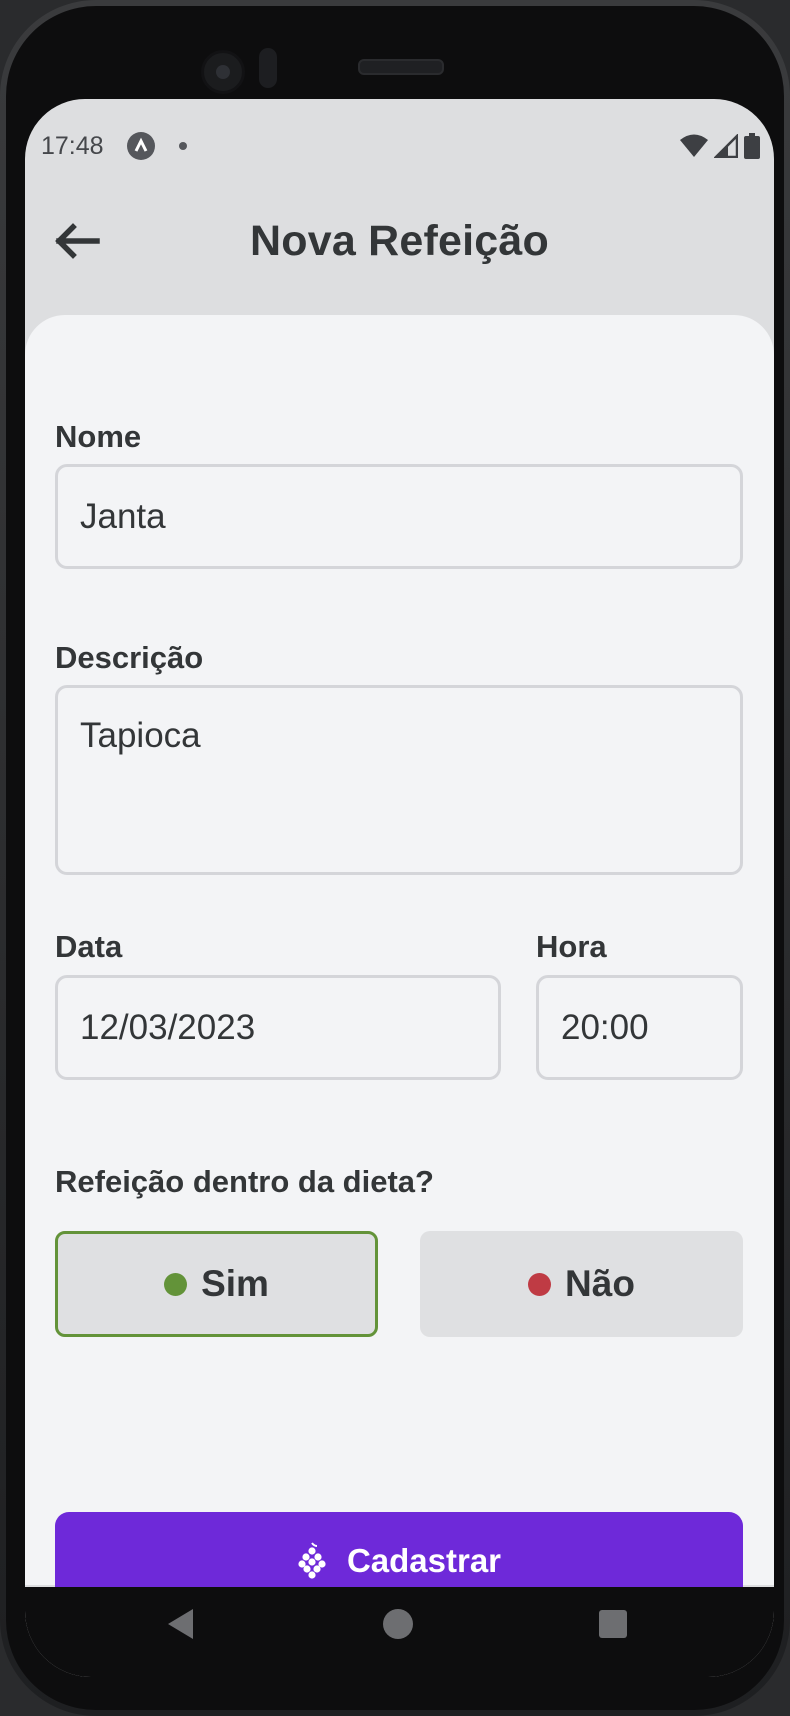 This screenshot has height=1716, width=790. Describe the element at coordinates (401, 67) in the screenshot. I see `earpiece-speaker` at that location.